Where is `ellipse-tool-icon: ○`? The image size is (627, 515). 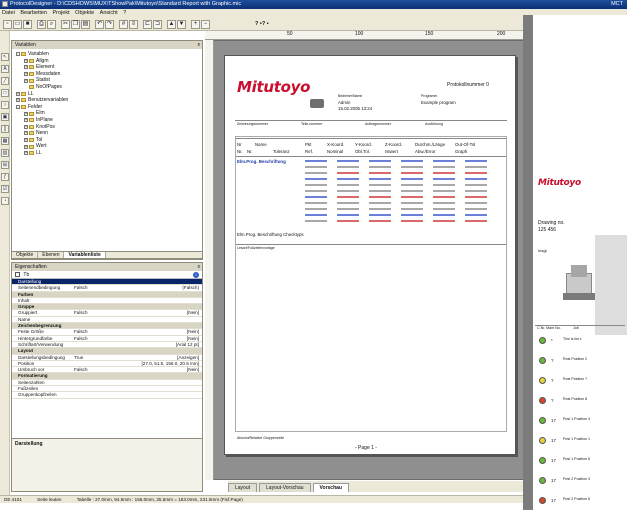 ellipse-tool-icon: ○ is located at coordinates (5, 105).